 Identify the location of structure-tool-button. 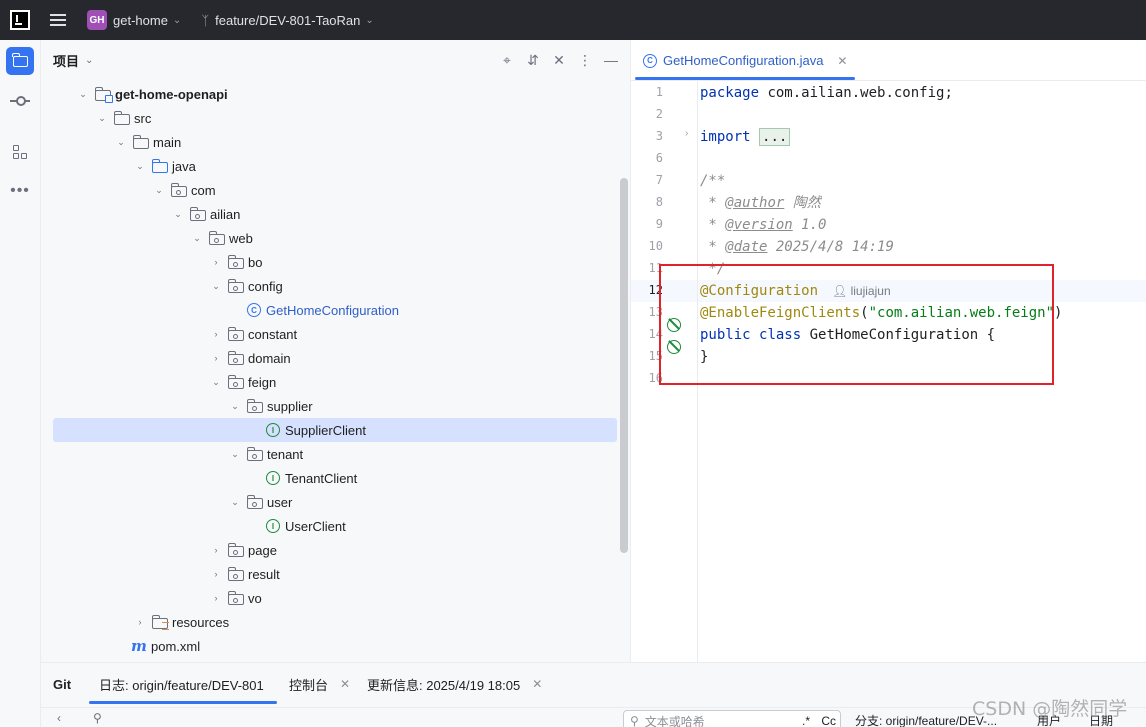
(20, 152).